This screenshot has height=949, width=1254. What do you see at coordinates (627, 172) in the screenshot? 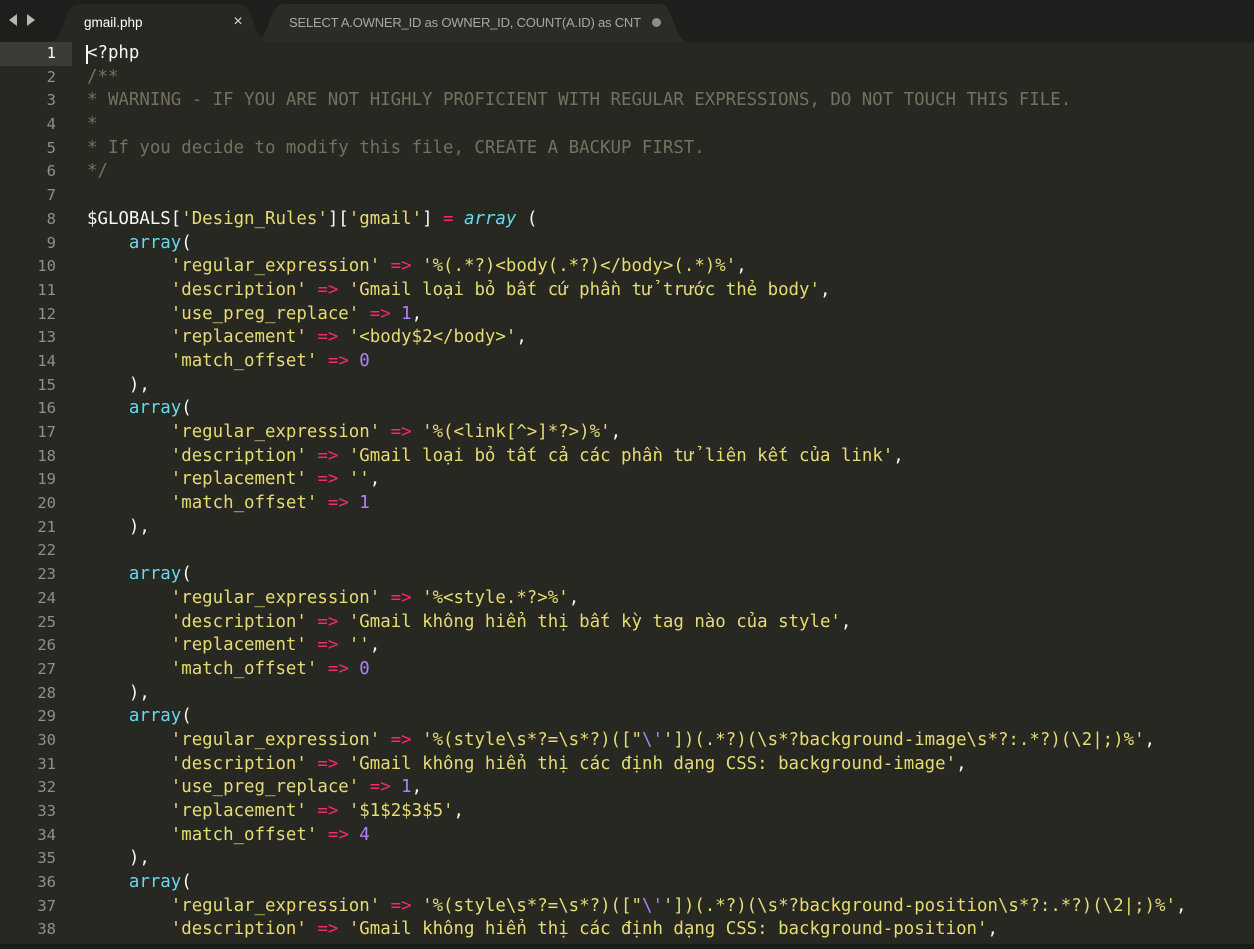
I see `code-line: 6 */` at bounding box center [627, 172].